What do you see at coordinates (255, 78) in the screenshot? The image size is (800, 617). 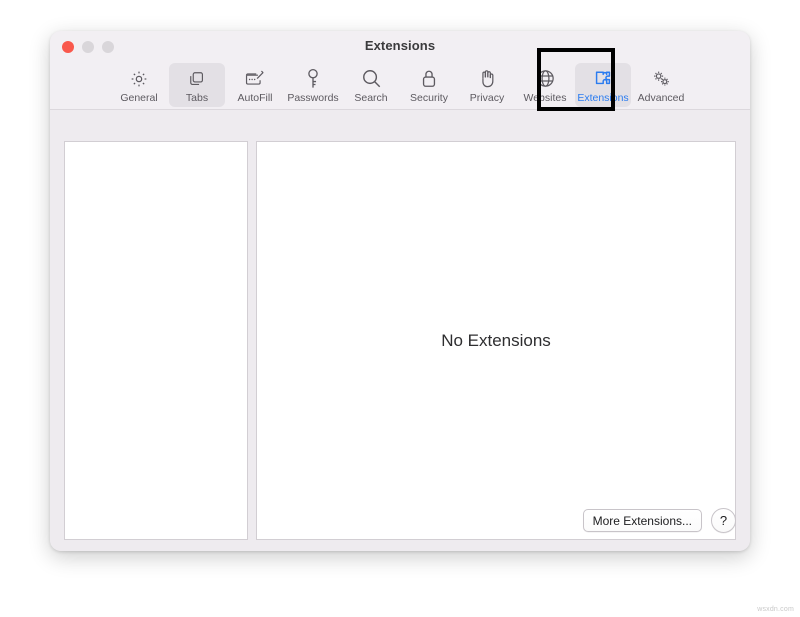 I see `autofill-icon` at bounding box center [255, 78].